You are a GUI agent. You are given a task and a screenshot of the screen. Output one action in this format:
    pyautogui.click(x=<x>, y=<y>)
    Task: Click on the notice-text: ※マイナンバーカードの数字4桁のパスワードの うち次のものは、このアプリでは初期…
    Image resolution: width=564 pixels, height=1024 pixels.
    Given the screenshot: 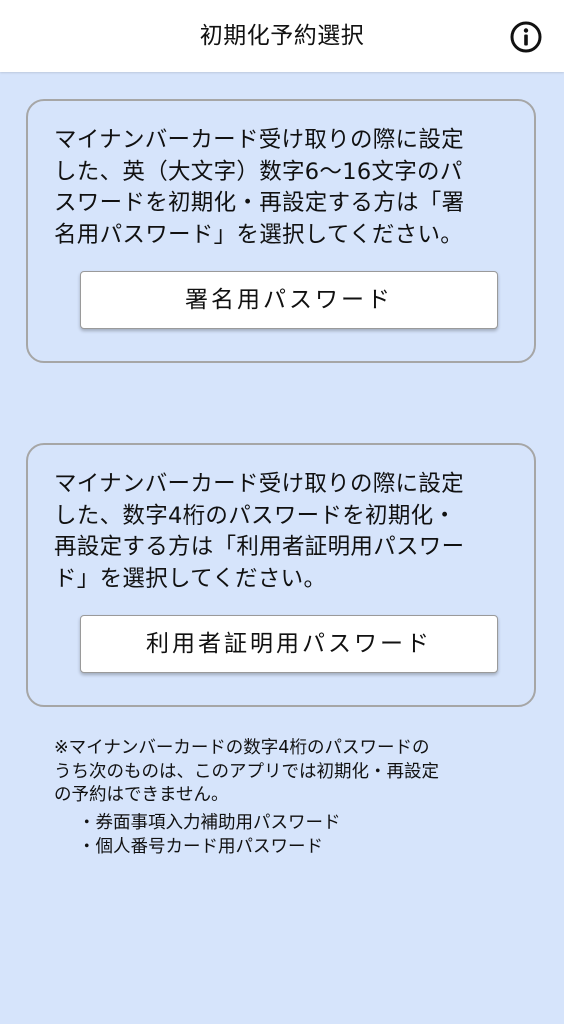 What is the action you would take?
    pyautogui.click(x=246, y=771)
    